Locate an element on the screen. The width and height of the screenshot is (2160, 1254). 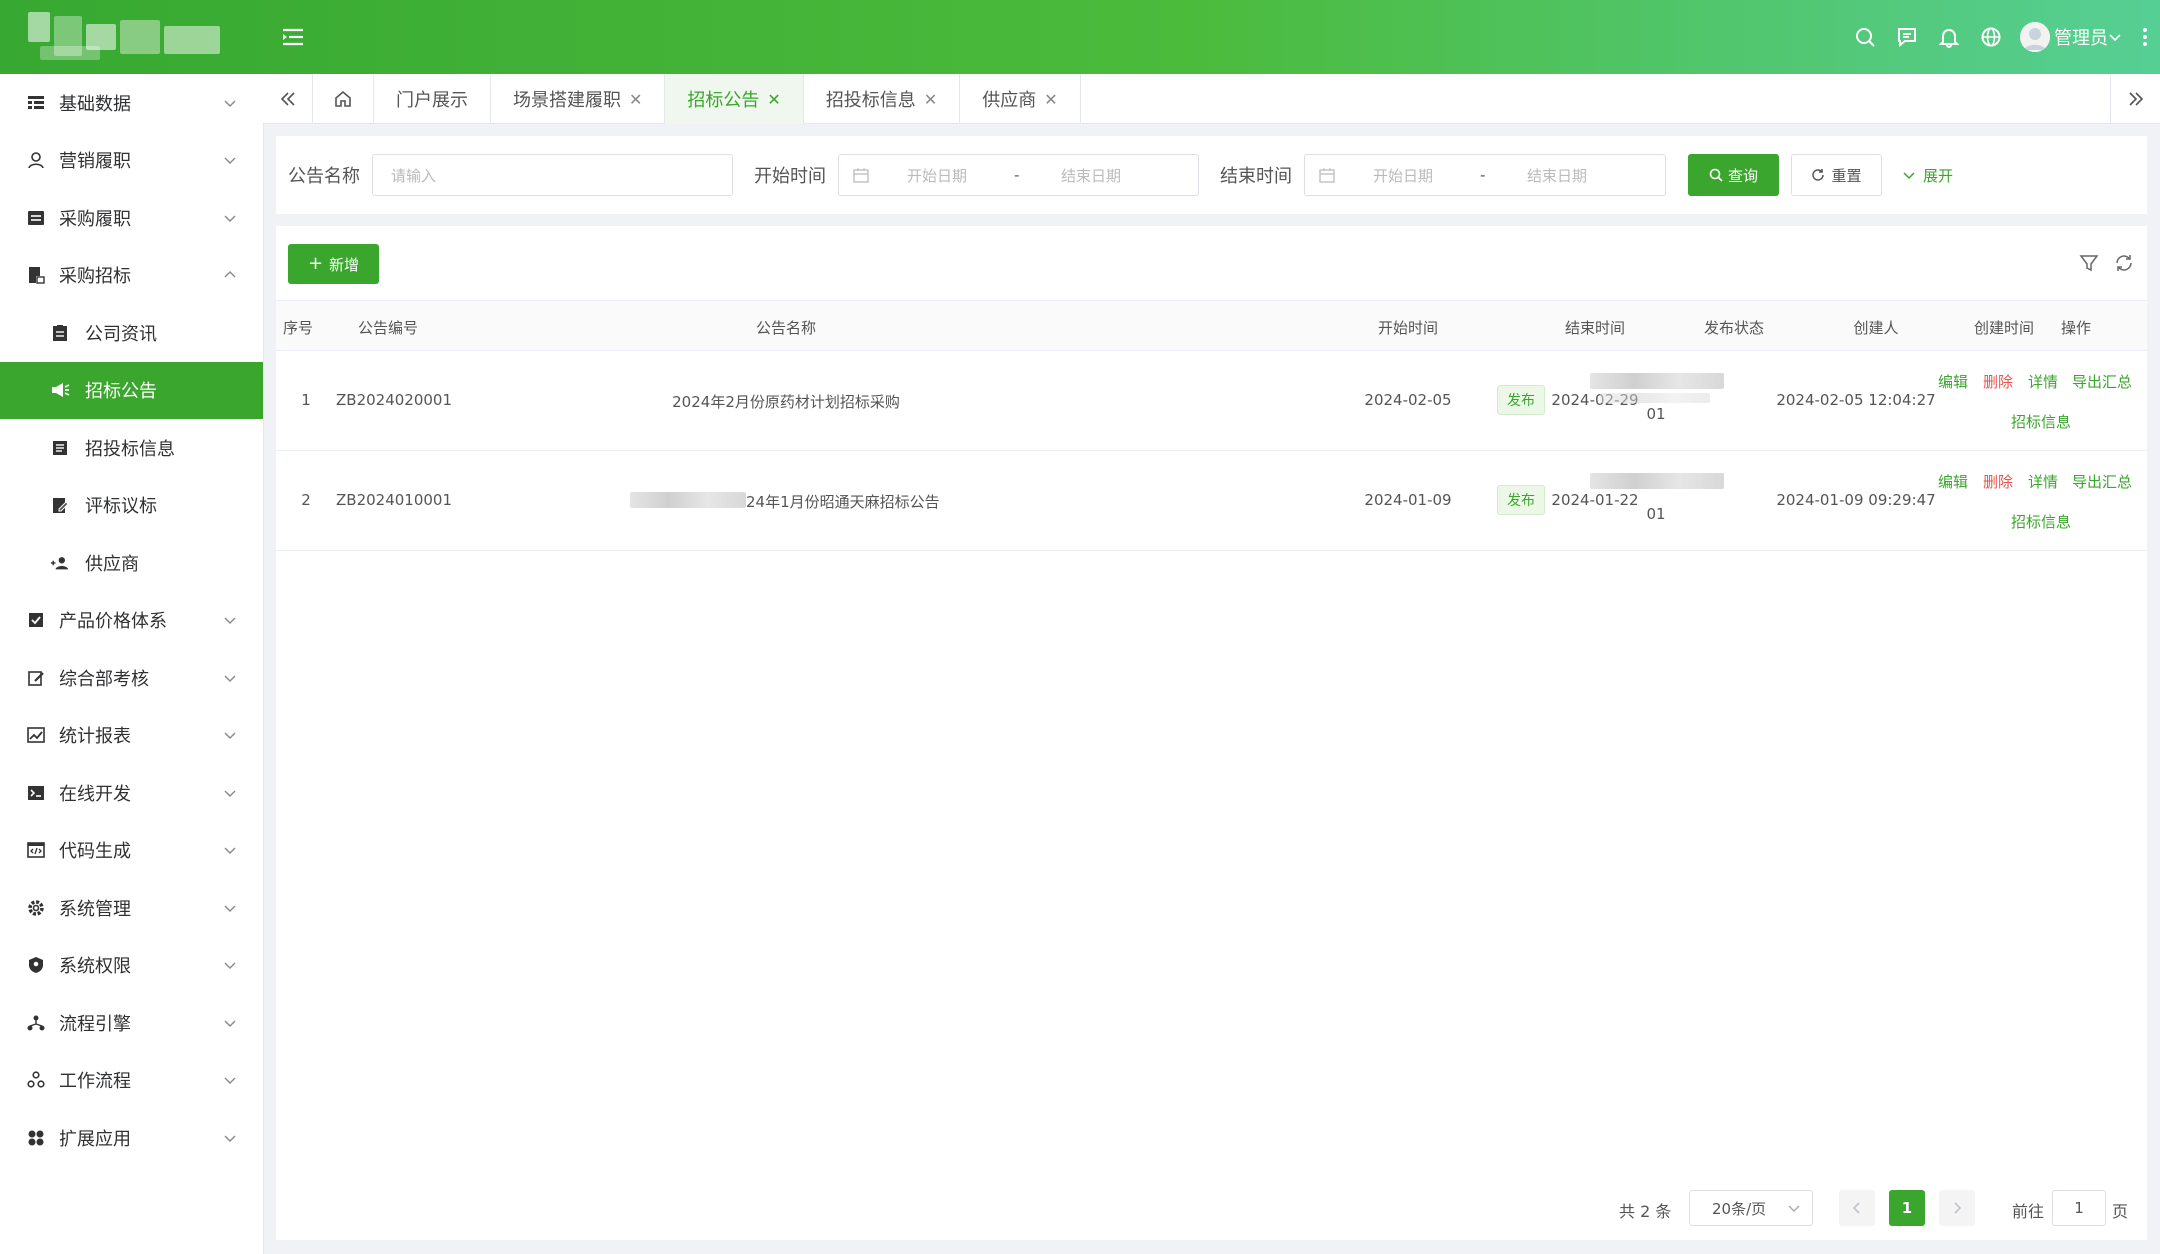
flow-icon is located at coordinates (36, 1023).